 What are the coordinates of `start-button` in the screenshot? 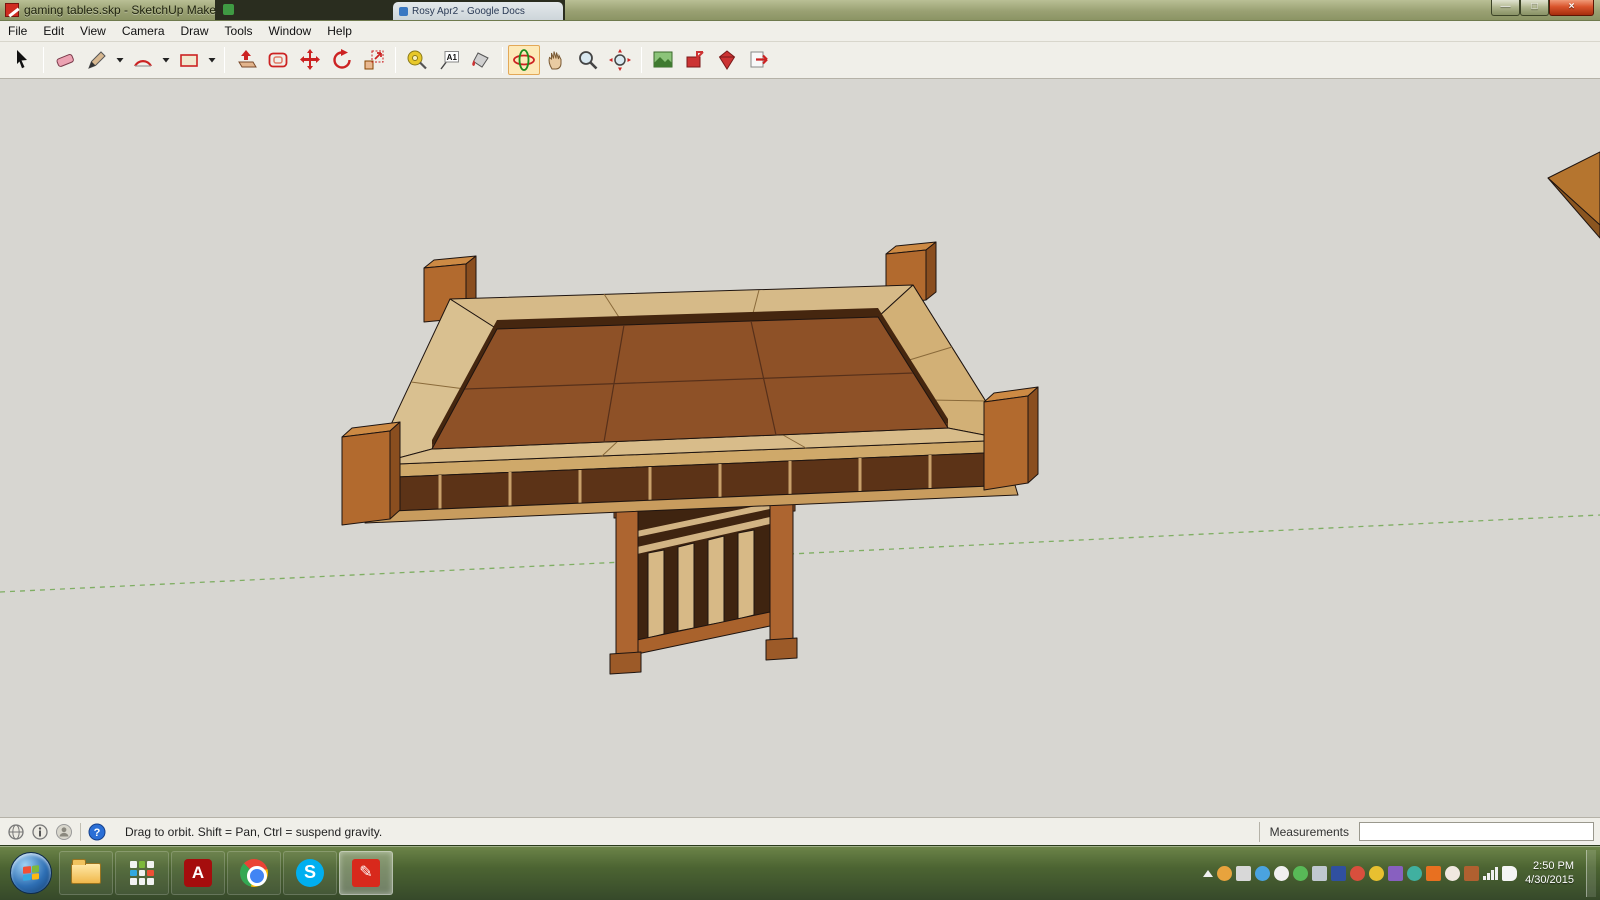 It's located at (31, 873).